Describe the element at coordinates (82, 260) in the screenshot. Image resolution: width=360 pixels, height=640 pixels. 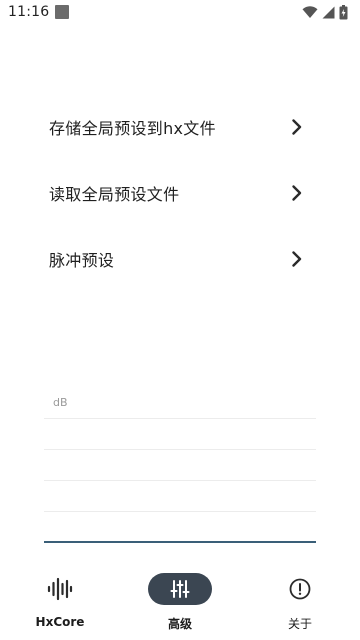
I see `menu-item-label: 脉冲预设` at that location.